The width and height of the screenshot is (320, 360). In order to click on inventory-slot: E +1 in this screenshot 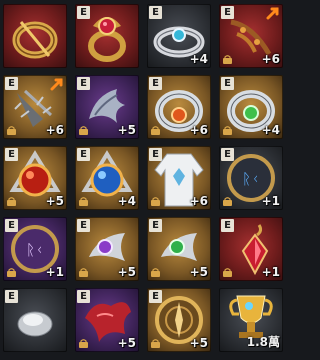, I will do `click(251, 249)`.